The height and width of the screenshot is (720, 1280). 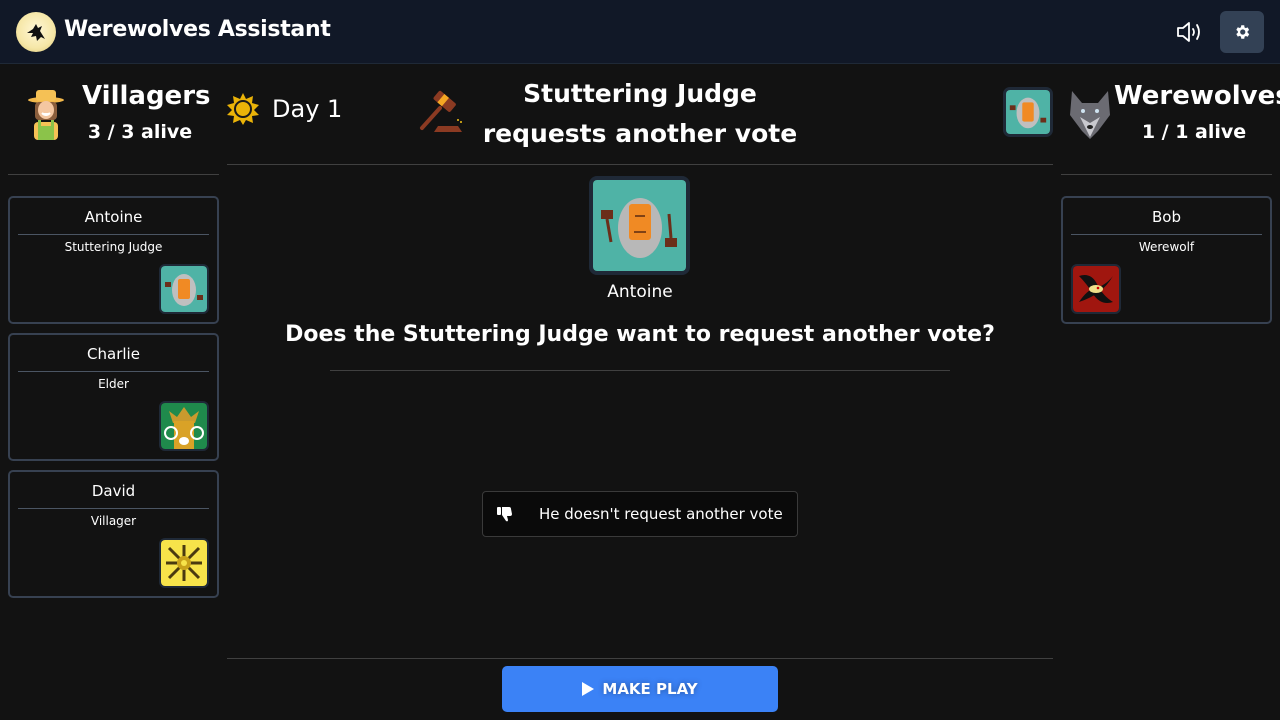 What do you see at coordinates (1173, 114) in the screenshot?
I see `werewolves-header: Werewolves 1 / 1 alive` at bounding box center [1173, 114].